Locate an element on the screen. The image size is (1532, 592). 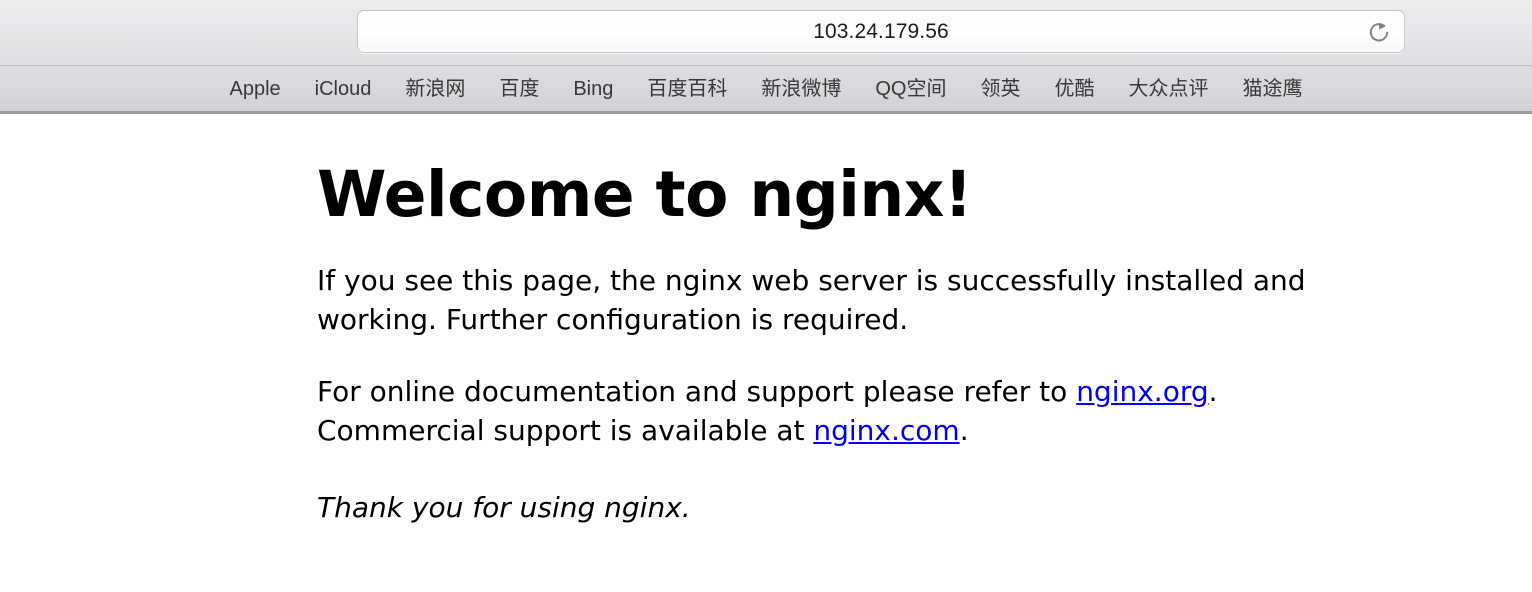
bookmark-youku: 优酷 is located at coordinates (1075, 89).